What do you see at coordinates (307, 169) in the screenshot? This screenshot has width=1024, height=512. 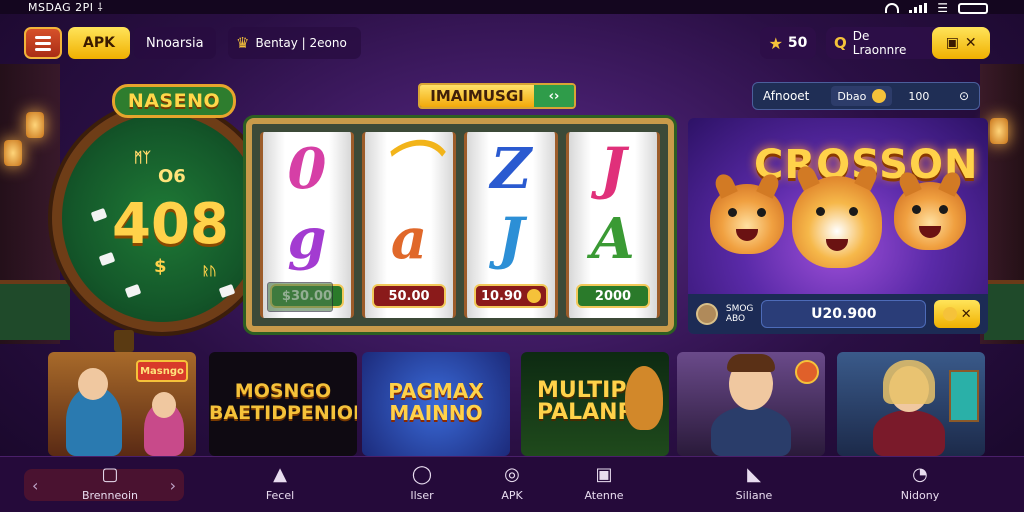 I see `reel-symbol-top: 0` at bounding box center [307, 169].